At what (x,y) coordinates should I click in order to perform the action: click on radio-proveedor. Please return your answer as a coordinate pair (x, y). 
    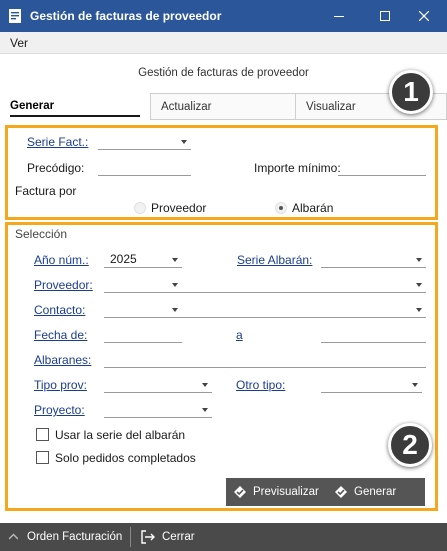
    Looking at the image, I should click on (140, 208).